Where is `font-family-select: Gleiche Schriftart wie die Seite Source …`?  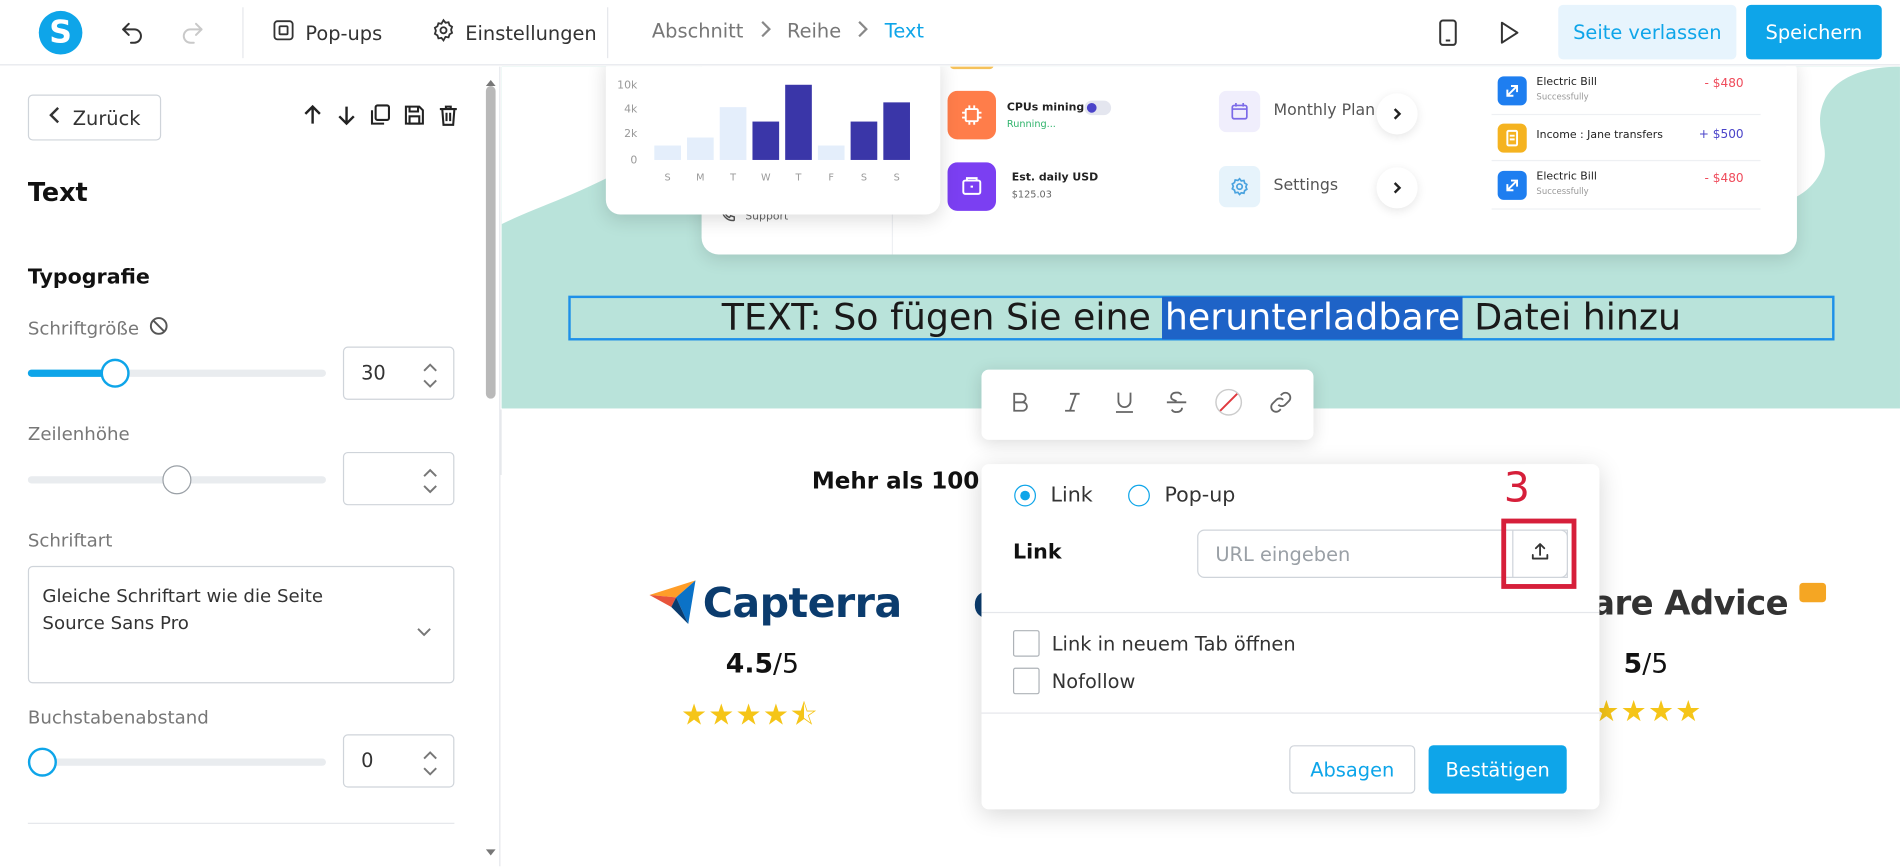
font-family-select: Gleiche Schriftart wie die Seite Source … is located at coordinates (241, 624).